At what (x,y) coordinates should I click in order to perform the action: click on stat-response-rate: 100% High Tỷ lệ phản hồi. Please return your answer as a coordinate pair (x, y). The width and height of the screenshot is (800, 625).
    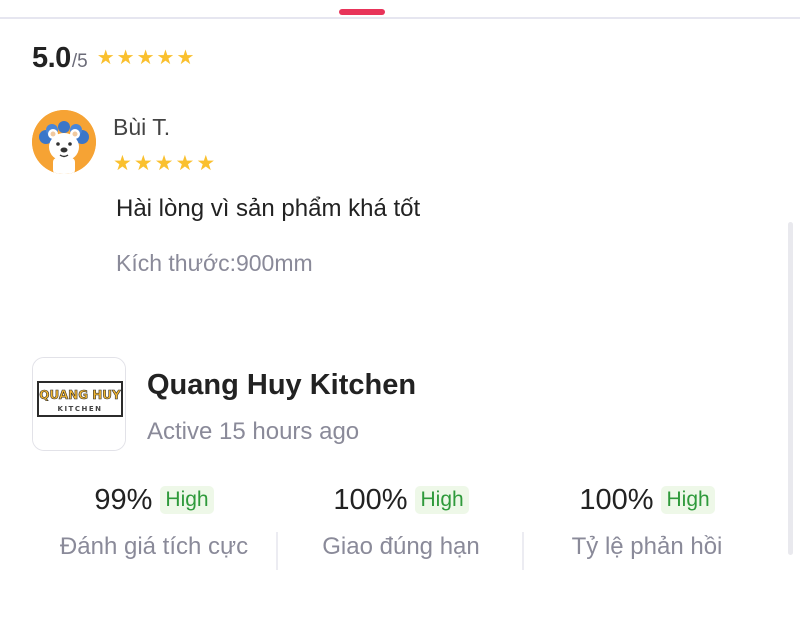
    Looking at the image, I should click on (647, 520).